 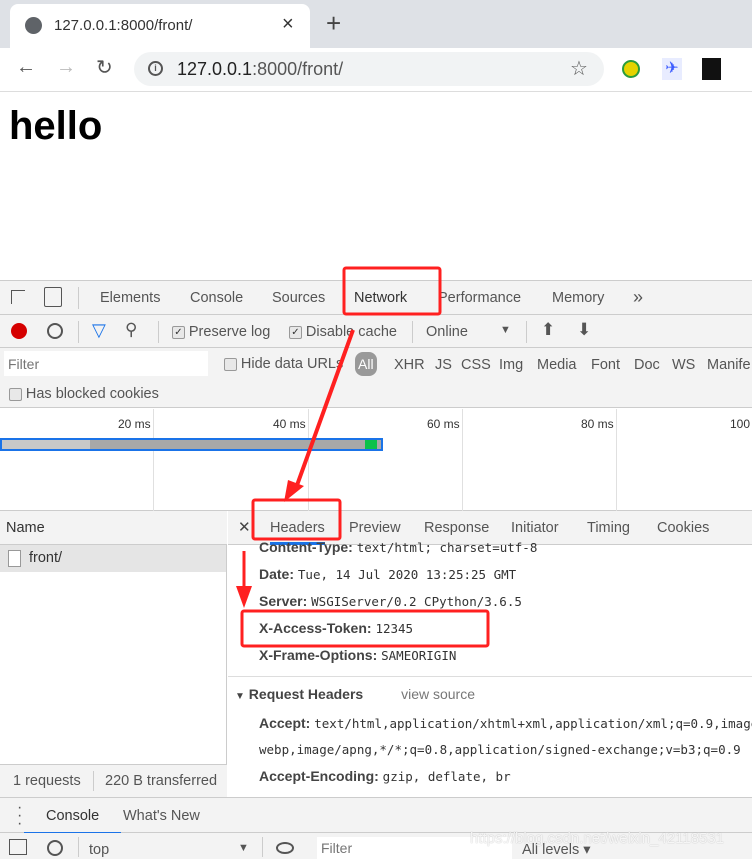 I want to click on annotation-arrow-line, so click(x=324, y=409).